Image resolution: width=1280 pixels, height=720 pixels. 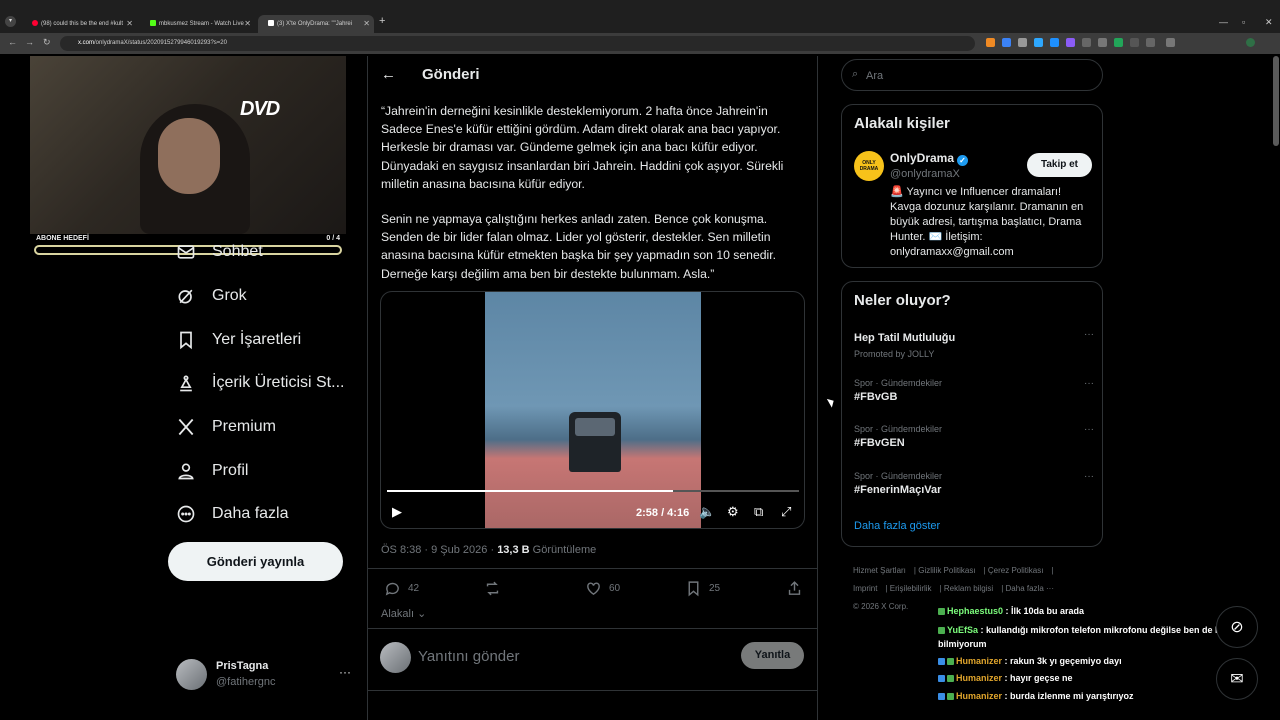 What do you see at coordinates (10, 21) in the screenshot?
I see `tab-search-button: ▾` at bounding box center [10, 21].